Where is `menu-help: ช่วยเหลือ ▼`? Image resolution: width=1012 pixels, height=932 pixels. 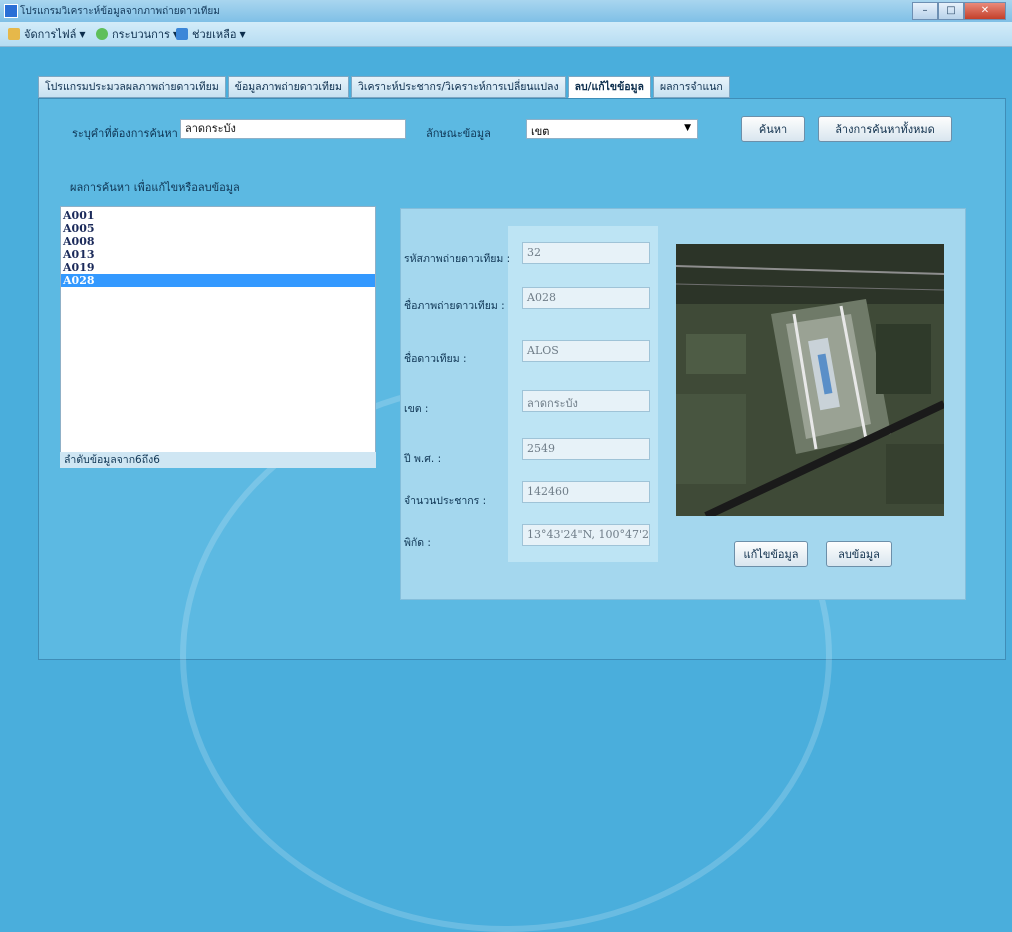 menu-help: ช่วยเหลือ ▼ is located at coordinates (211, 34).